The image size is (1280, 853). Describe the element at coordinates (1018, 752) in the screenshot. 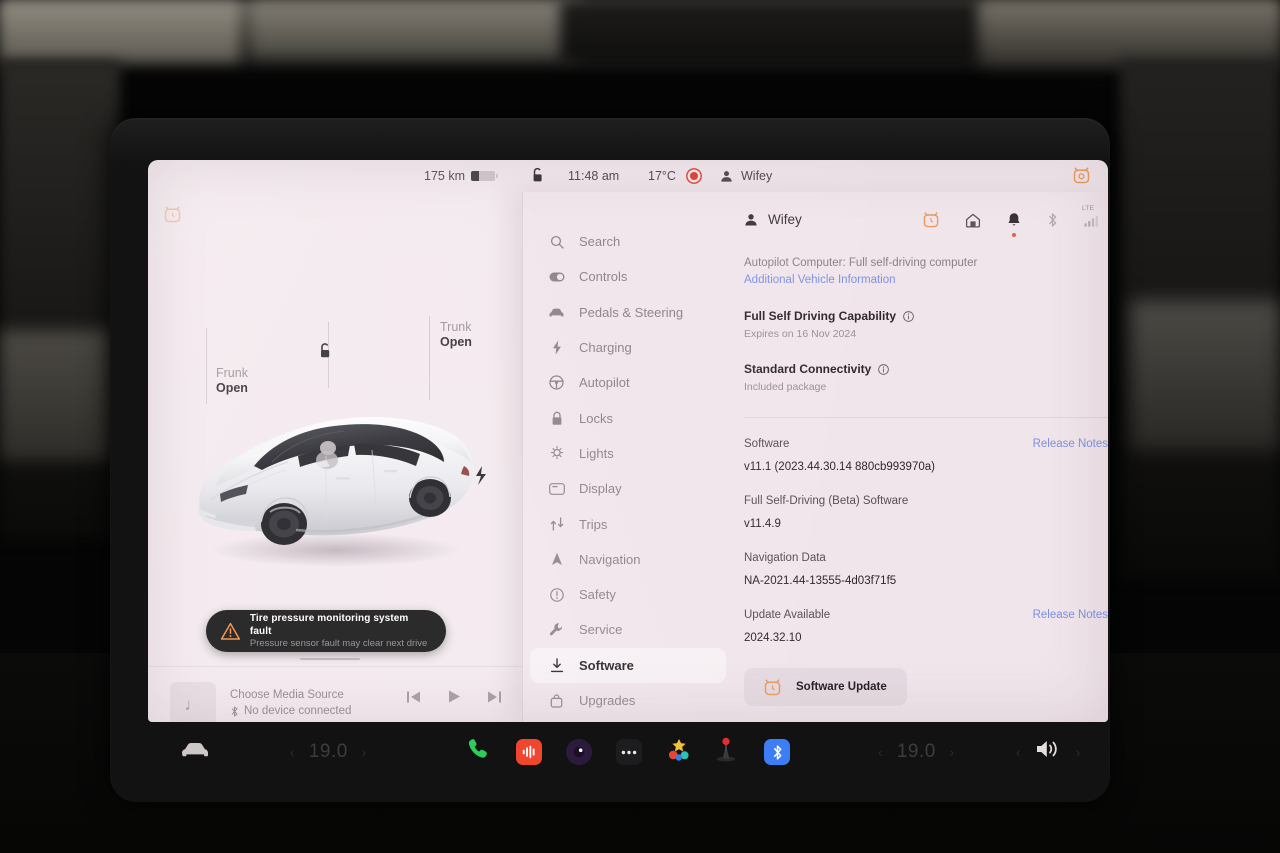

I see `volume-decrease: ‹` at that location.